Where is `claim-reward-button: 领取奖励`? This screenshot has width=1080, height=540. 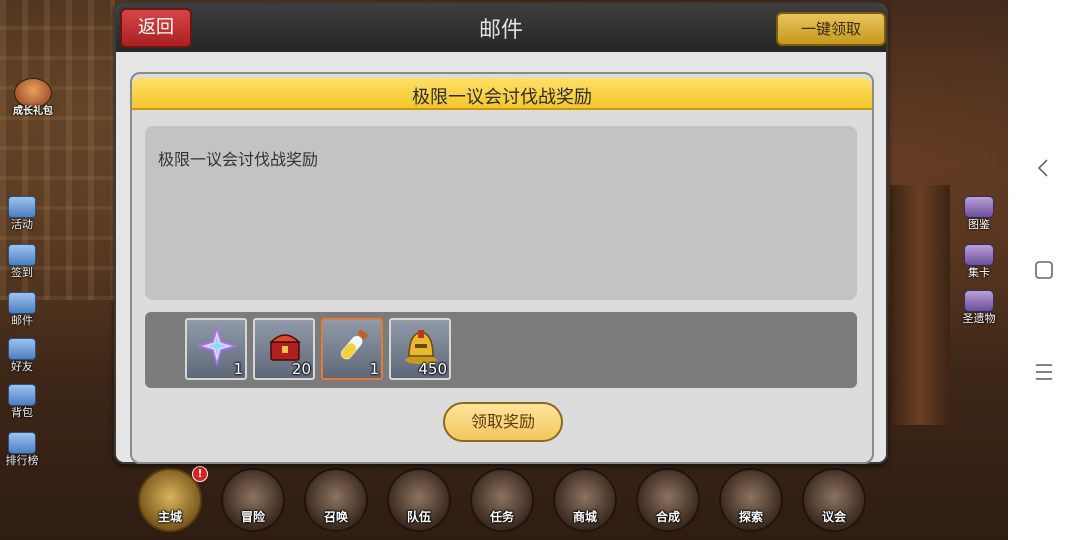 claim-reward-button: 领取奖励 is located at coordinates (503, 422).